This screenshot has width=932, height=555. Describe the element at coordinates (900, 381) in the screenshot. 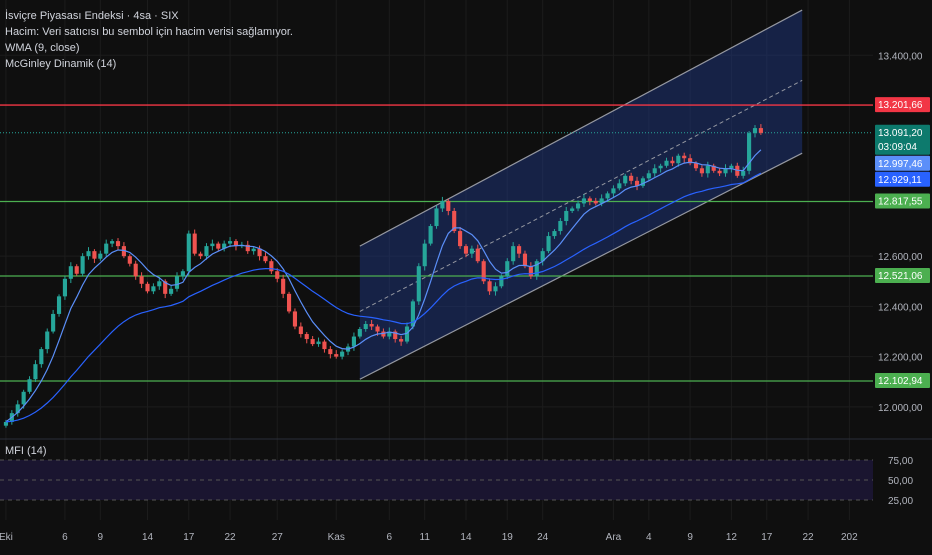

I see `price-badge-label: 12.102,94` at that location.